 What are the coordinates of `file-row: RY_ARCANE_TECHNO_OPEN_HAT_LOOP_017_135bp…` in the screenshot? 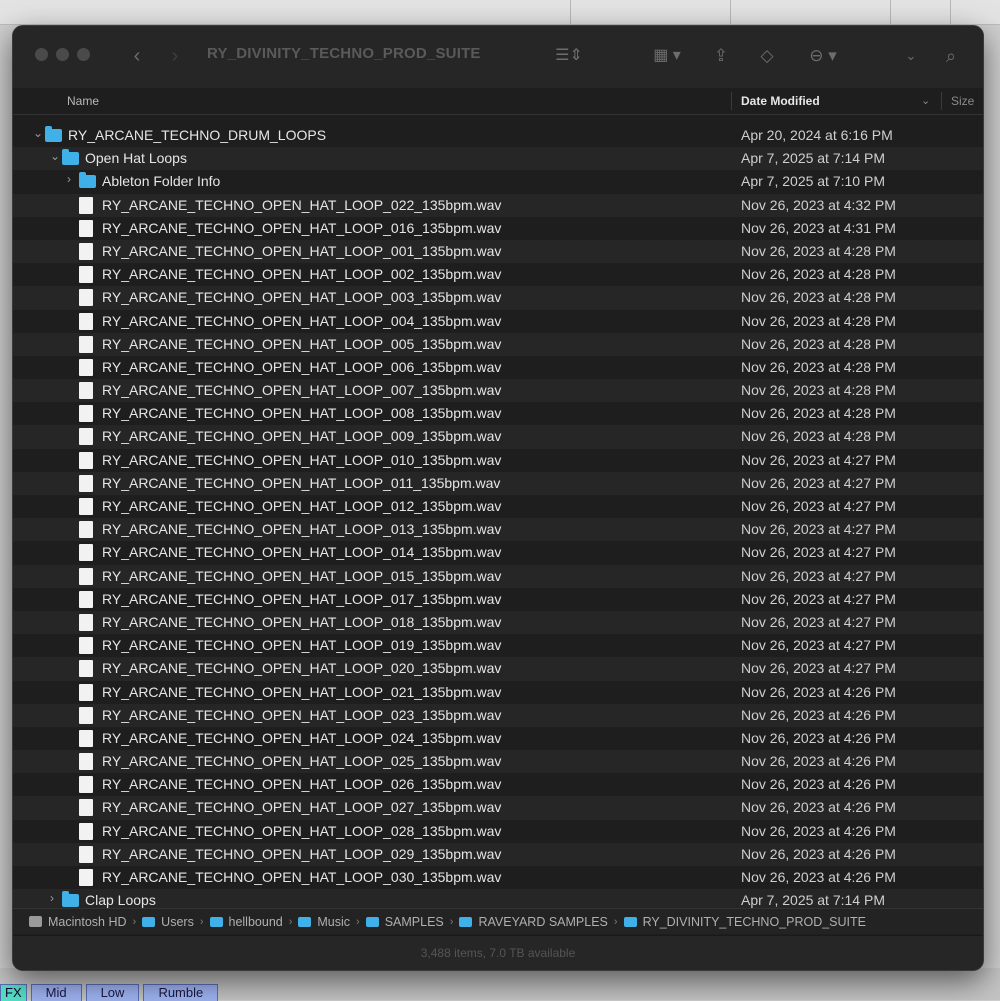 It's located at (498, 599).